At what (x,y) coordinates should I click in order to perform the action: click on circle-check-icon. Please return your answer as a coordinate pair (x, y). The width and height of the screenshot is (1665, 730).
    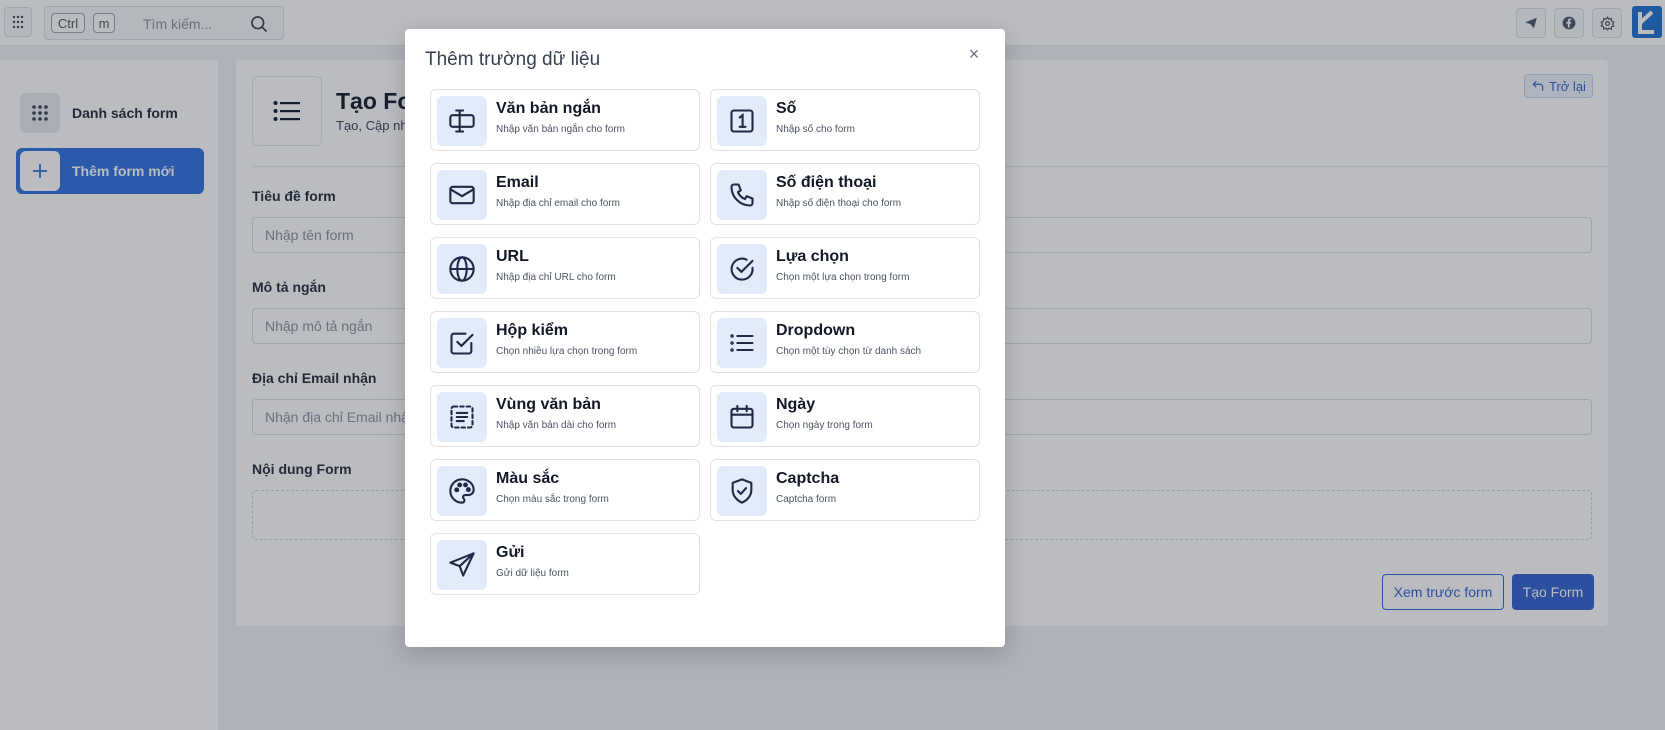
    Looking at the image, I should click on (742, 269).